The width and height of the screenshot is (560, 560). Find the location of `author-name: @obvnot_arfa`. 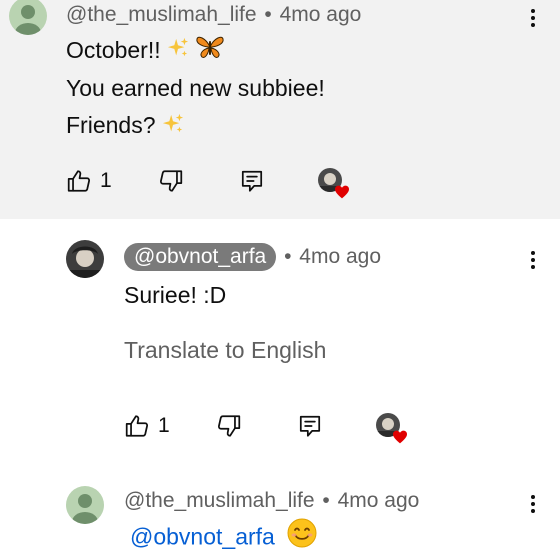

author-name: @obvnot_arfa is located at coordinates (200, 257).